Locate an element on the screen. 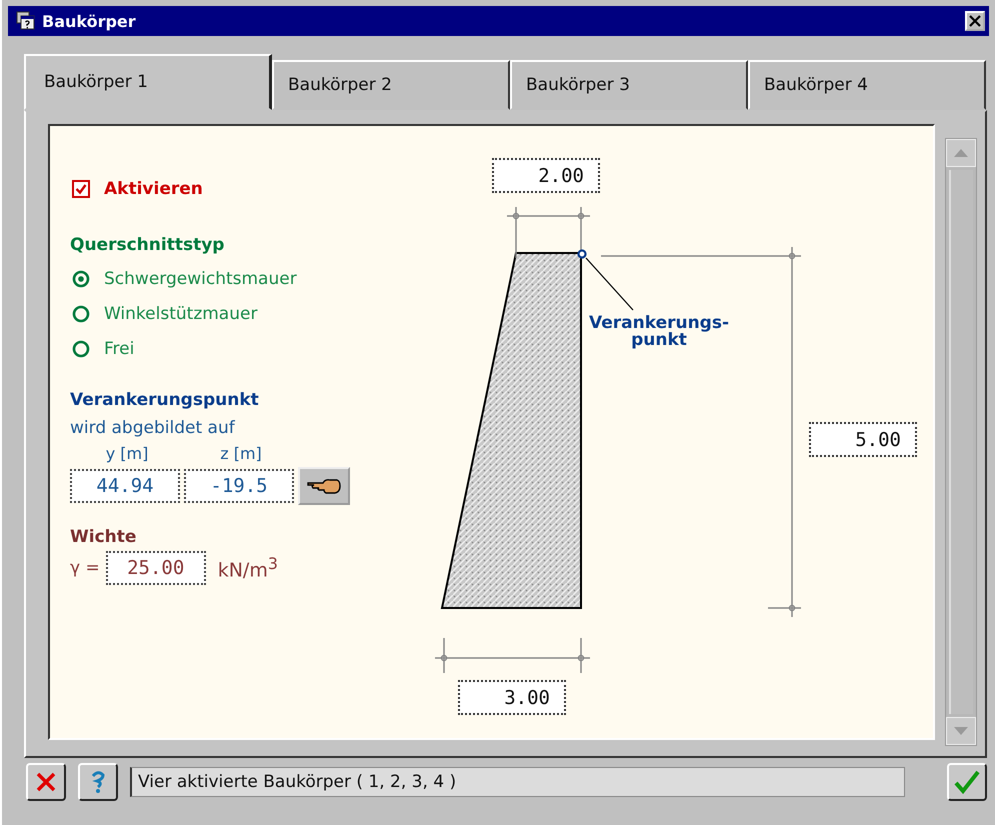 The height and width of the screenshot is (825, 995). leader-line is located at coordinates (610, 284).